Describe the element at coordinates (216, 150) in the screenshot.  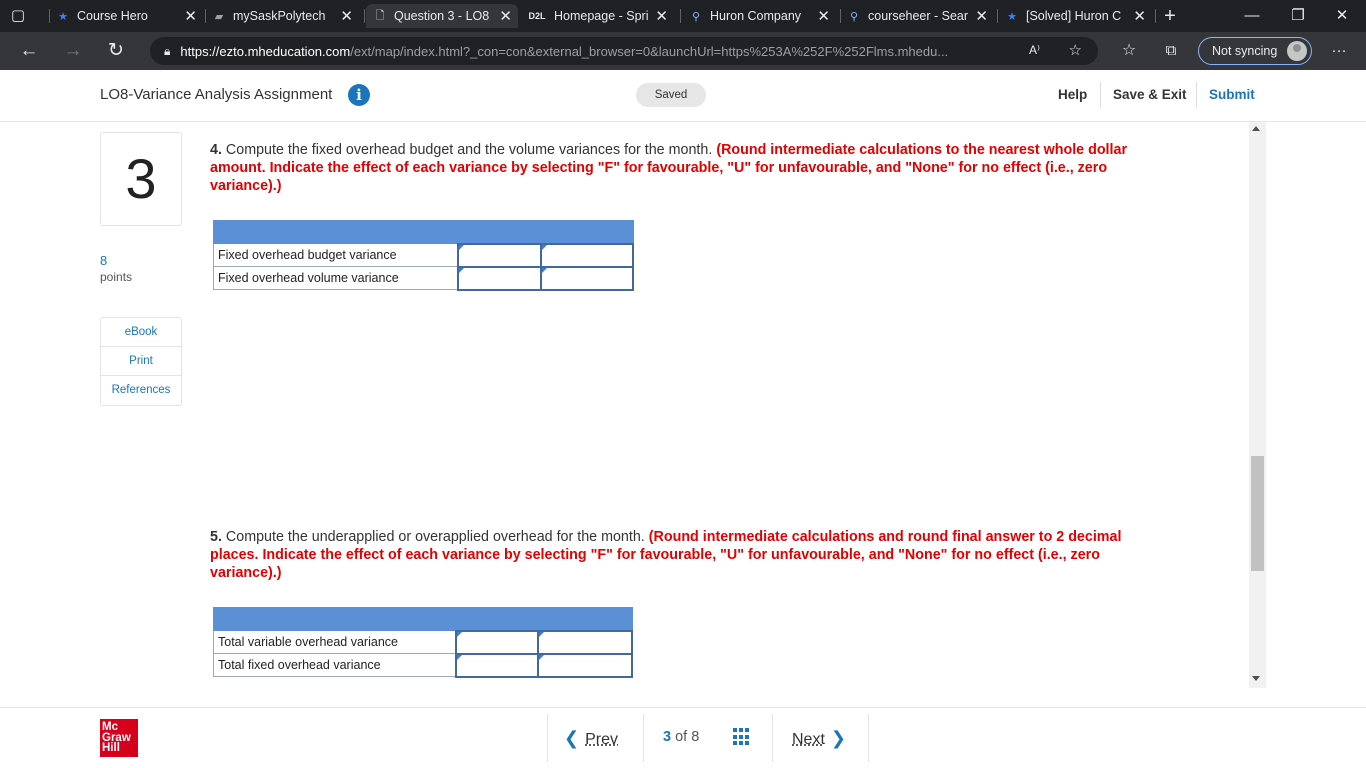
I see `question-number-label: 4.` at that location.